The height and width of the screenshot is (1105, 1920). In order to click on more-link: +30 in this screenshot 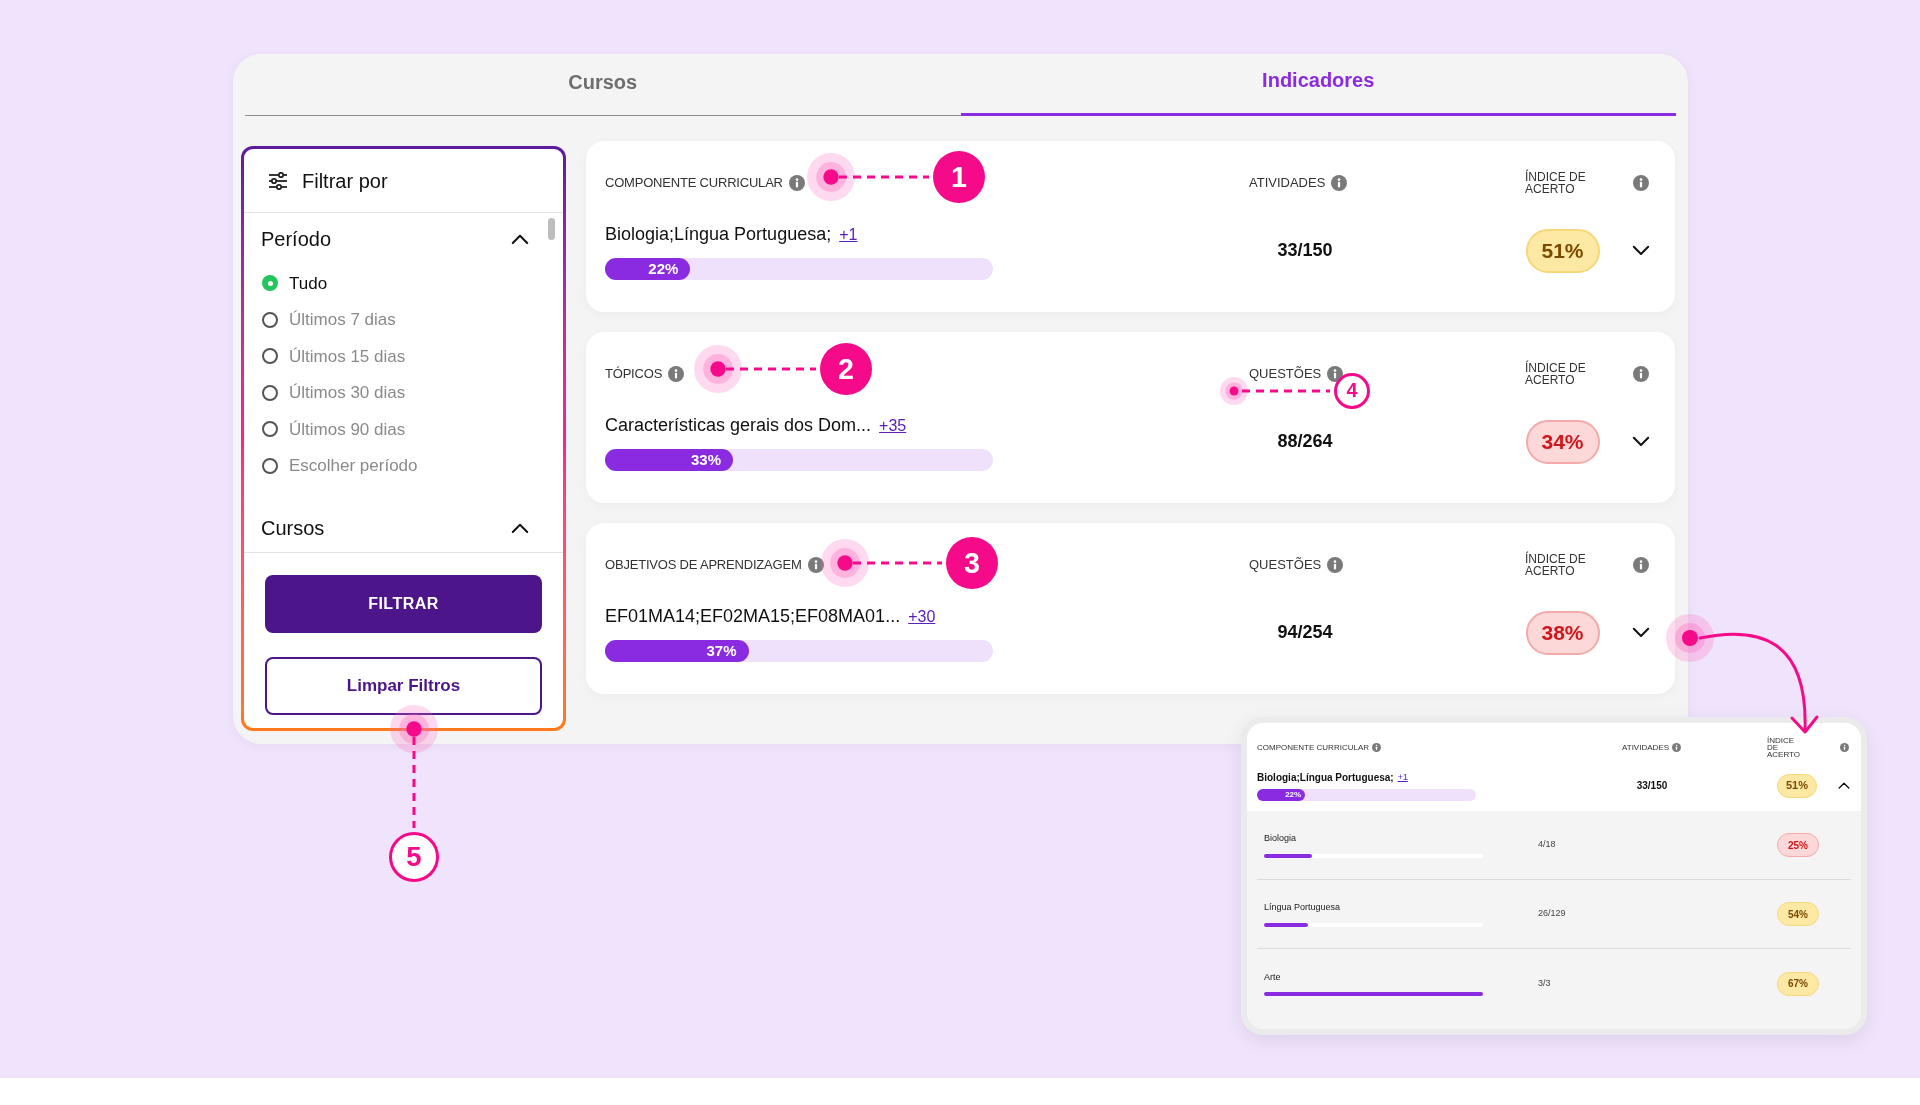, I will do `click(922, 616)`.